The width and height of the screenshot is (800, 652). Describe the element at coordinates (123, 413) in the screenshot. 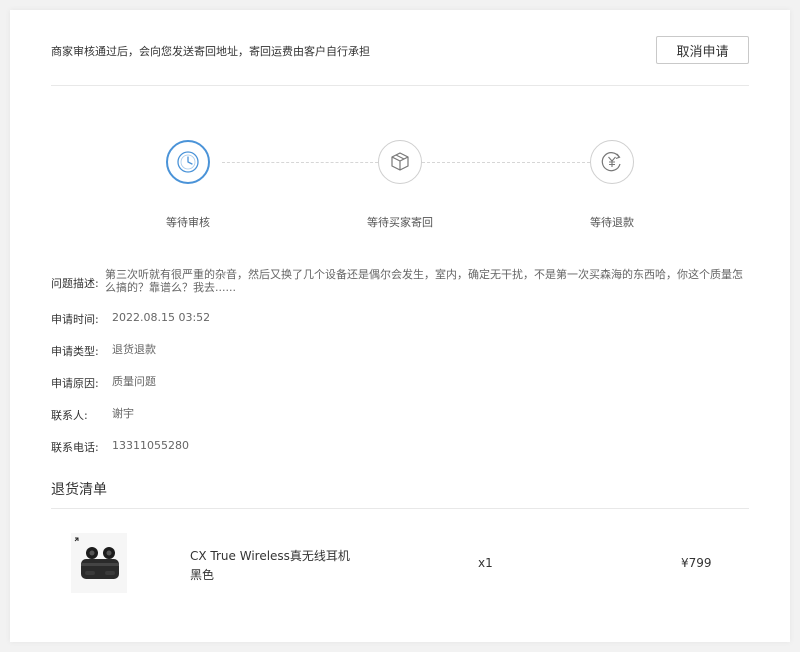

I see `contact-value: 谢宇` at that location.